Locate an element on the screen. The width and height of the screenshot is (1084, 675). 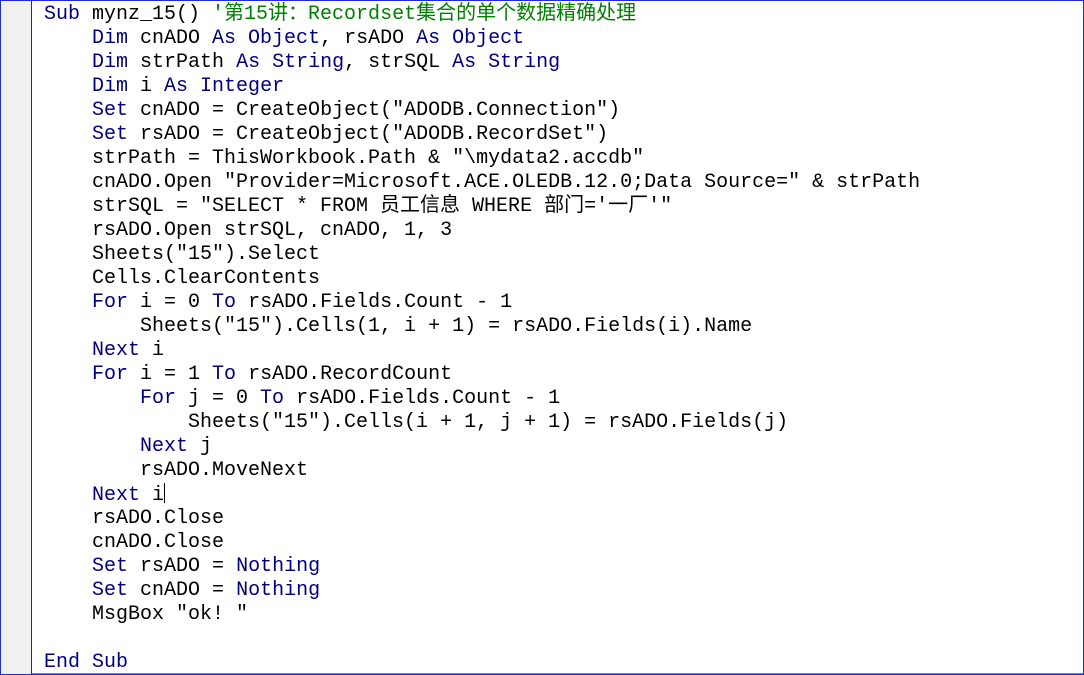
code-token: i = 1 is located at coordinates (170, 374).